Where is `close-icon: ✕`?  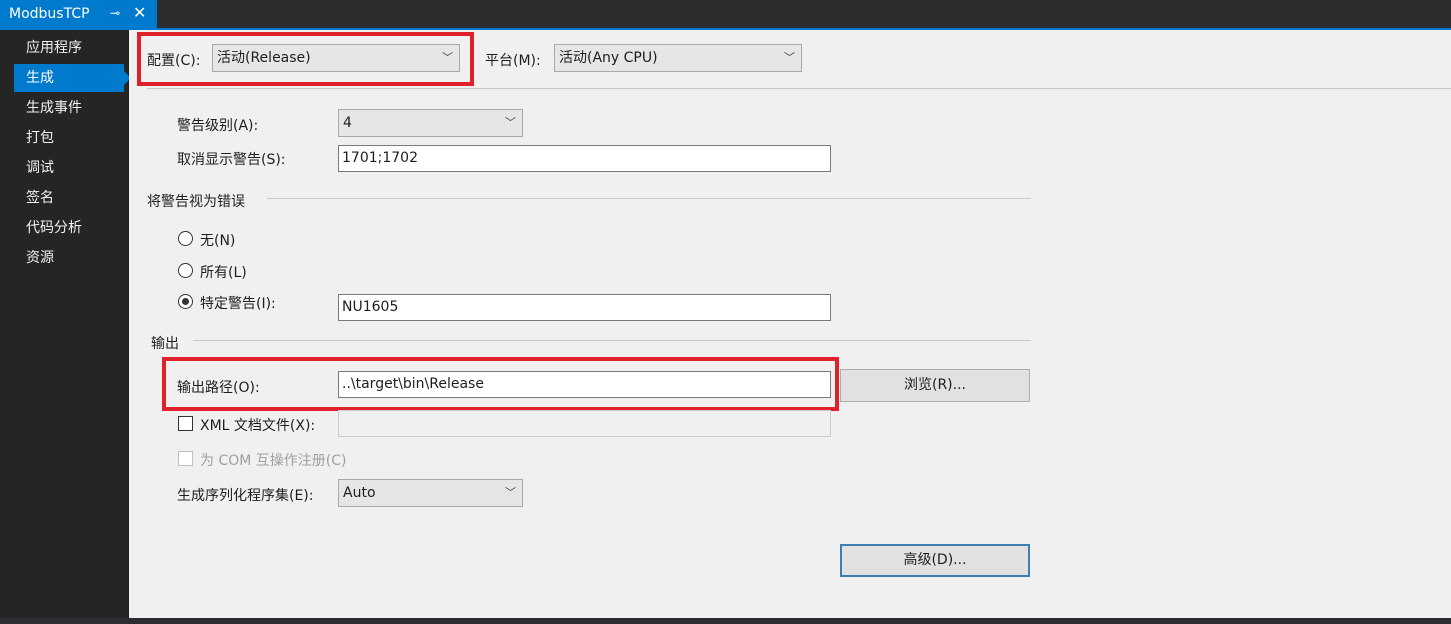 close-icon: ✕ is located at coordinates (139, 12).